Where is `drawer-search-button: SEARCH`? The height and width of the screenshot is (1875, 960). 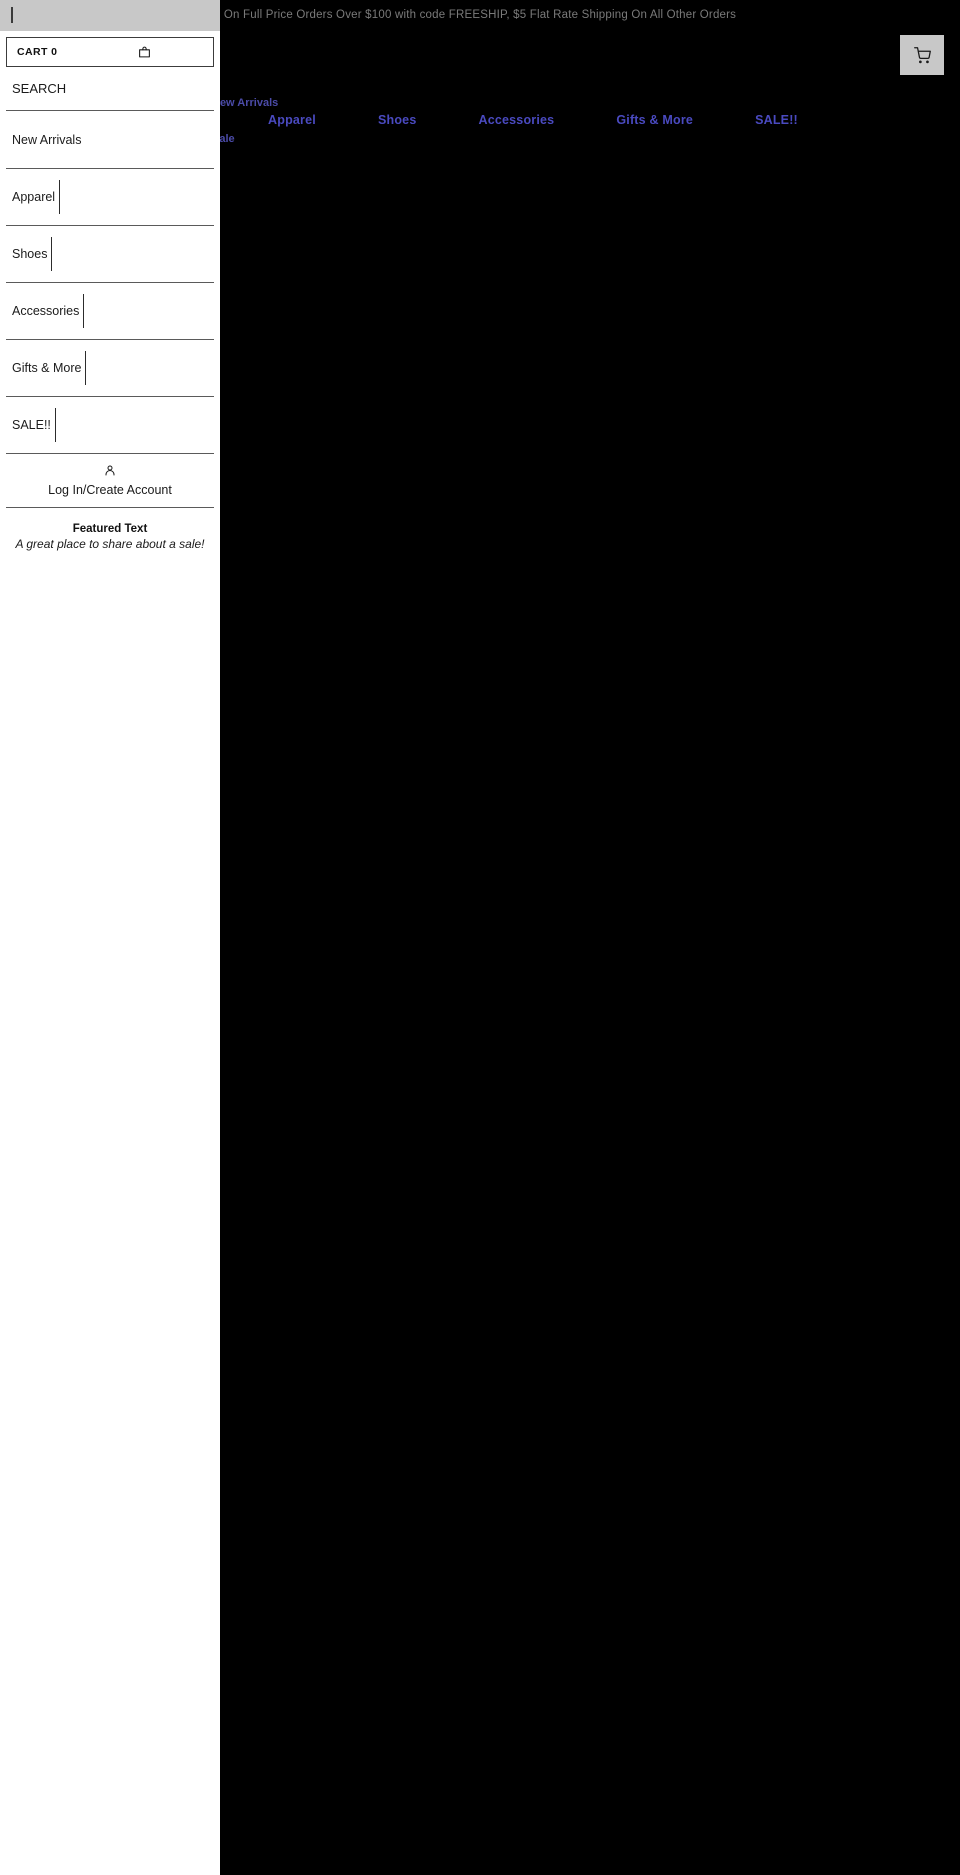 drawer-search-button: SEARCH is located at coordinates (110, 89).